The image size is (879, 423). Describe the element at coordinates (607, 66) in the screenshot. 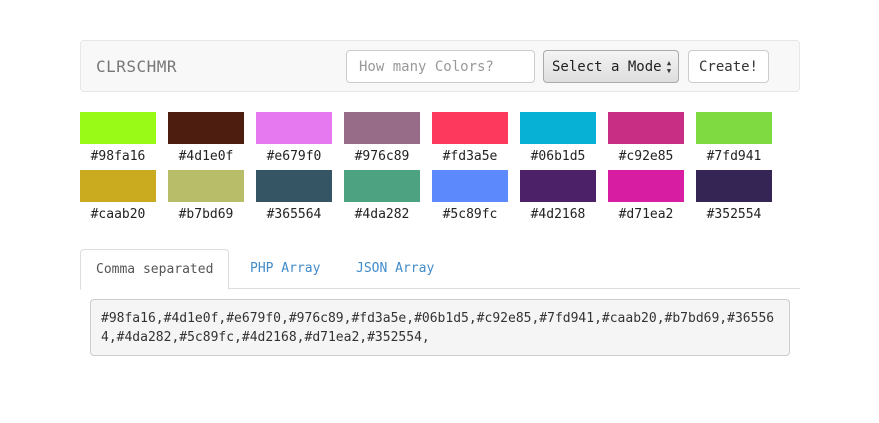

I see `mode-select-value: Select a Mode` at that location.